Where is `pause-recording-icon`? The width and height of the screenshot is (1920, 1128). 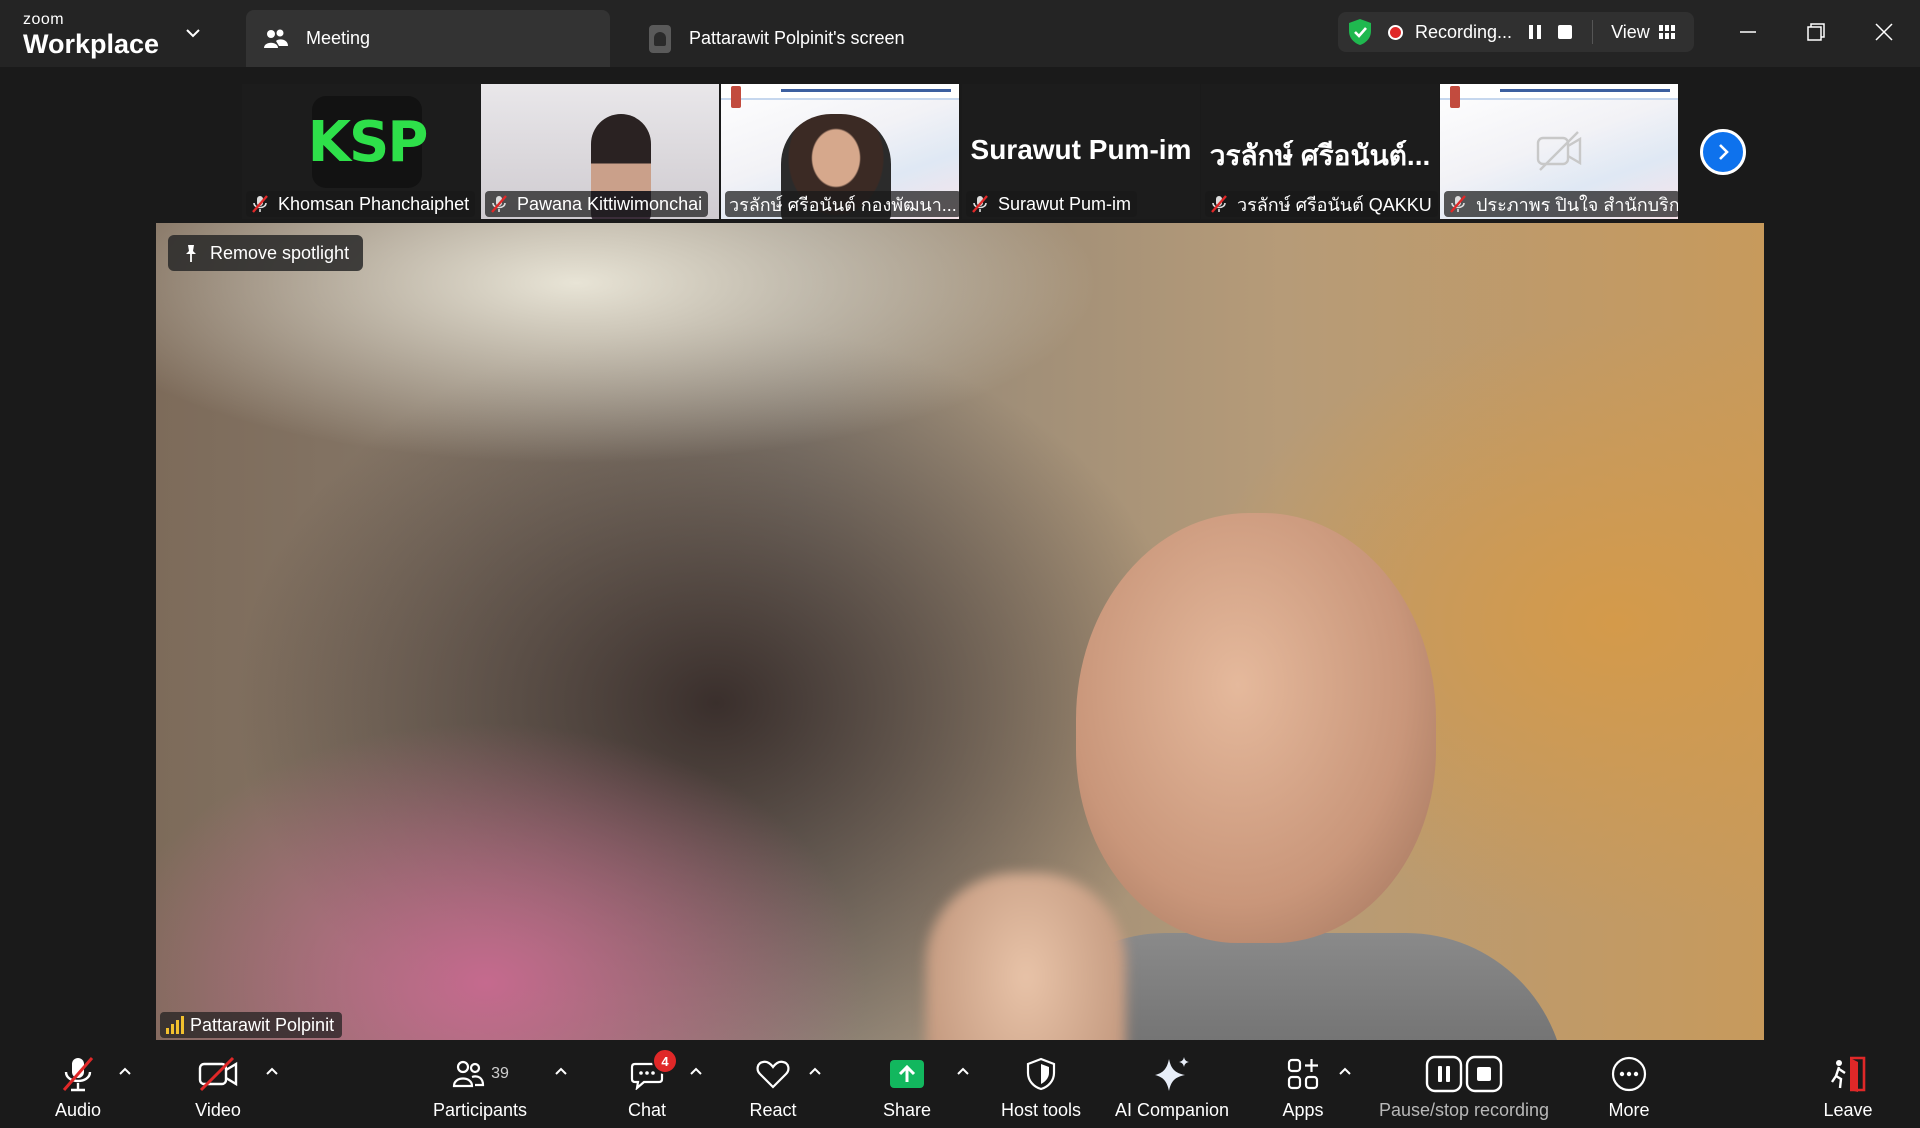
pause-recording-icon is located at coordinates (1535, 32).